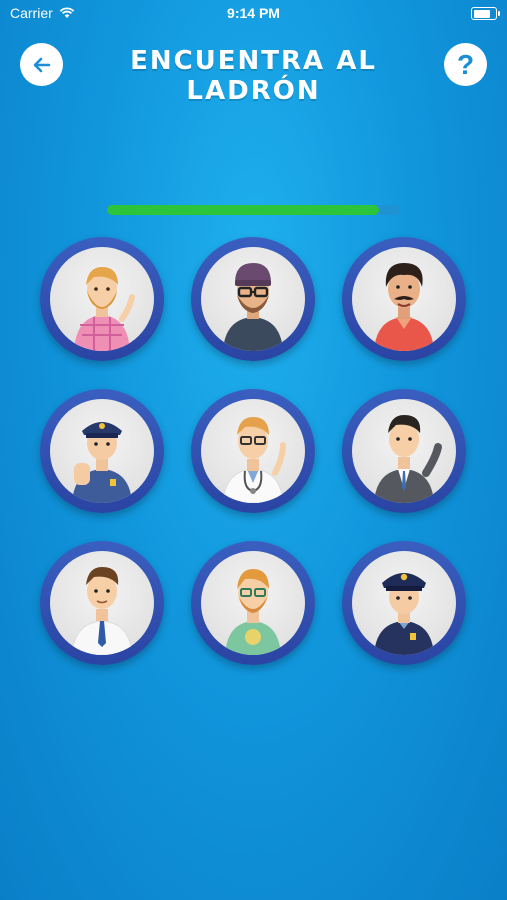 This screenshot has width=507, height=900. I want to click on arrow-left-icon, so click(41, 64).